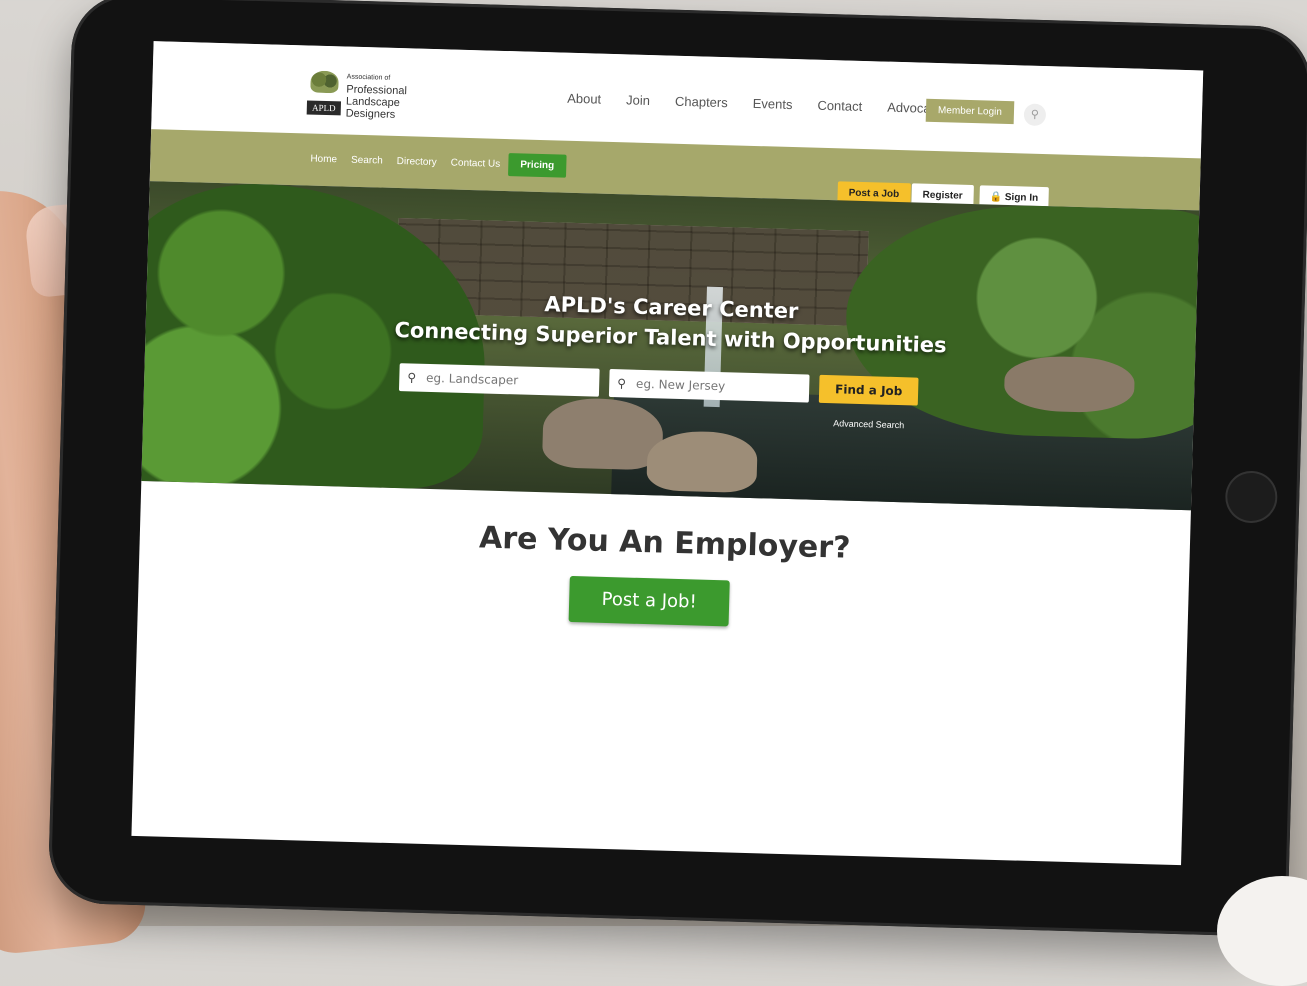  I want to click on nav-contact: Contact, so click(839, 106).